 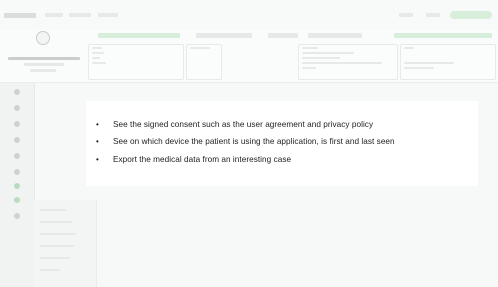 I want to click on info-box, so click(x=204, y=62).